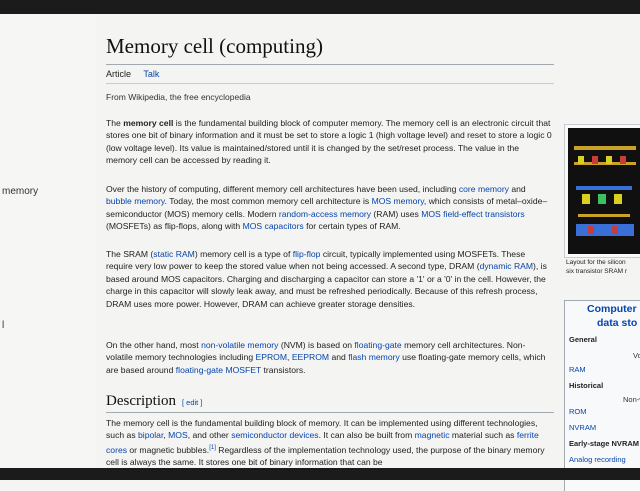  I want to click on tabs-divider, so click(330, 83).